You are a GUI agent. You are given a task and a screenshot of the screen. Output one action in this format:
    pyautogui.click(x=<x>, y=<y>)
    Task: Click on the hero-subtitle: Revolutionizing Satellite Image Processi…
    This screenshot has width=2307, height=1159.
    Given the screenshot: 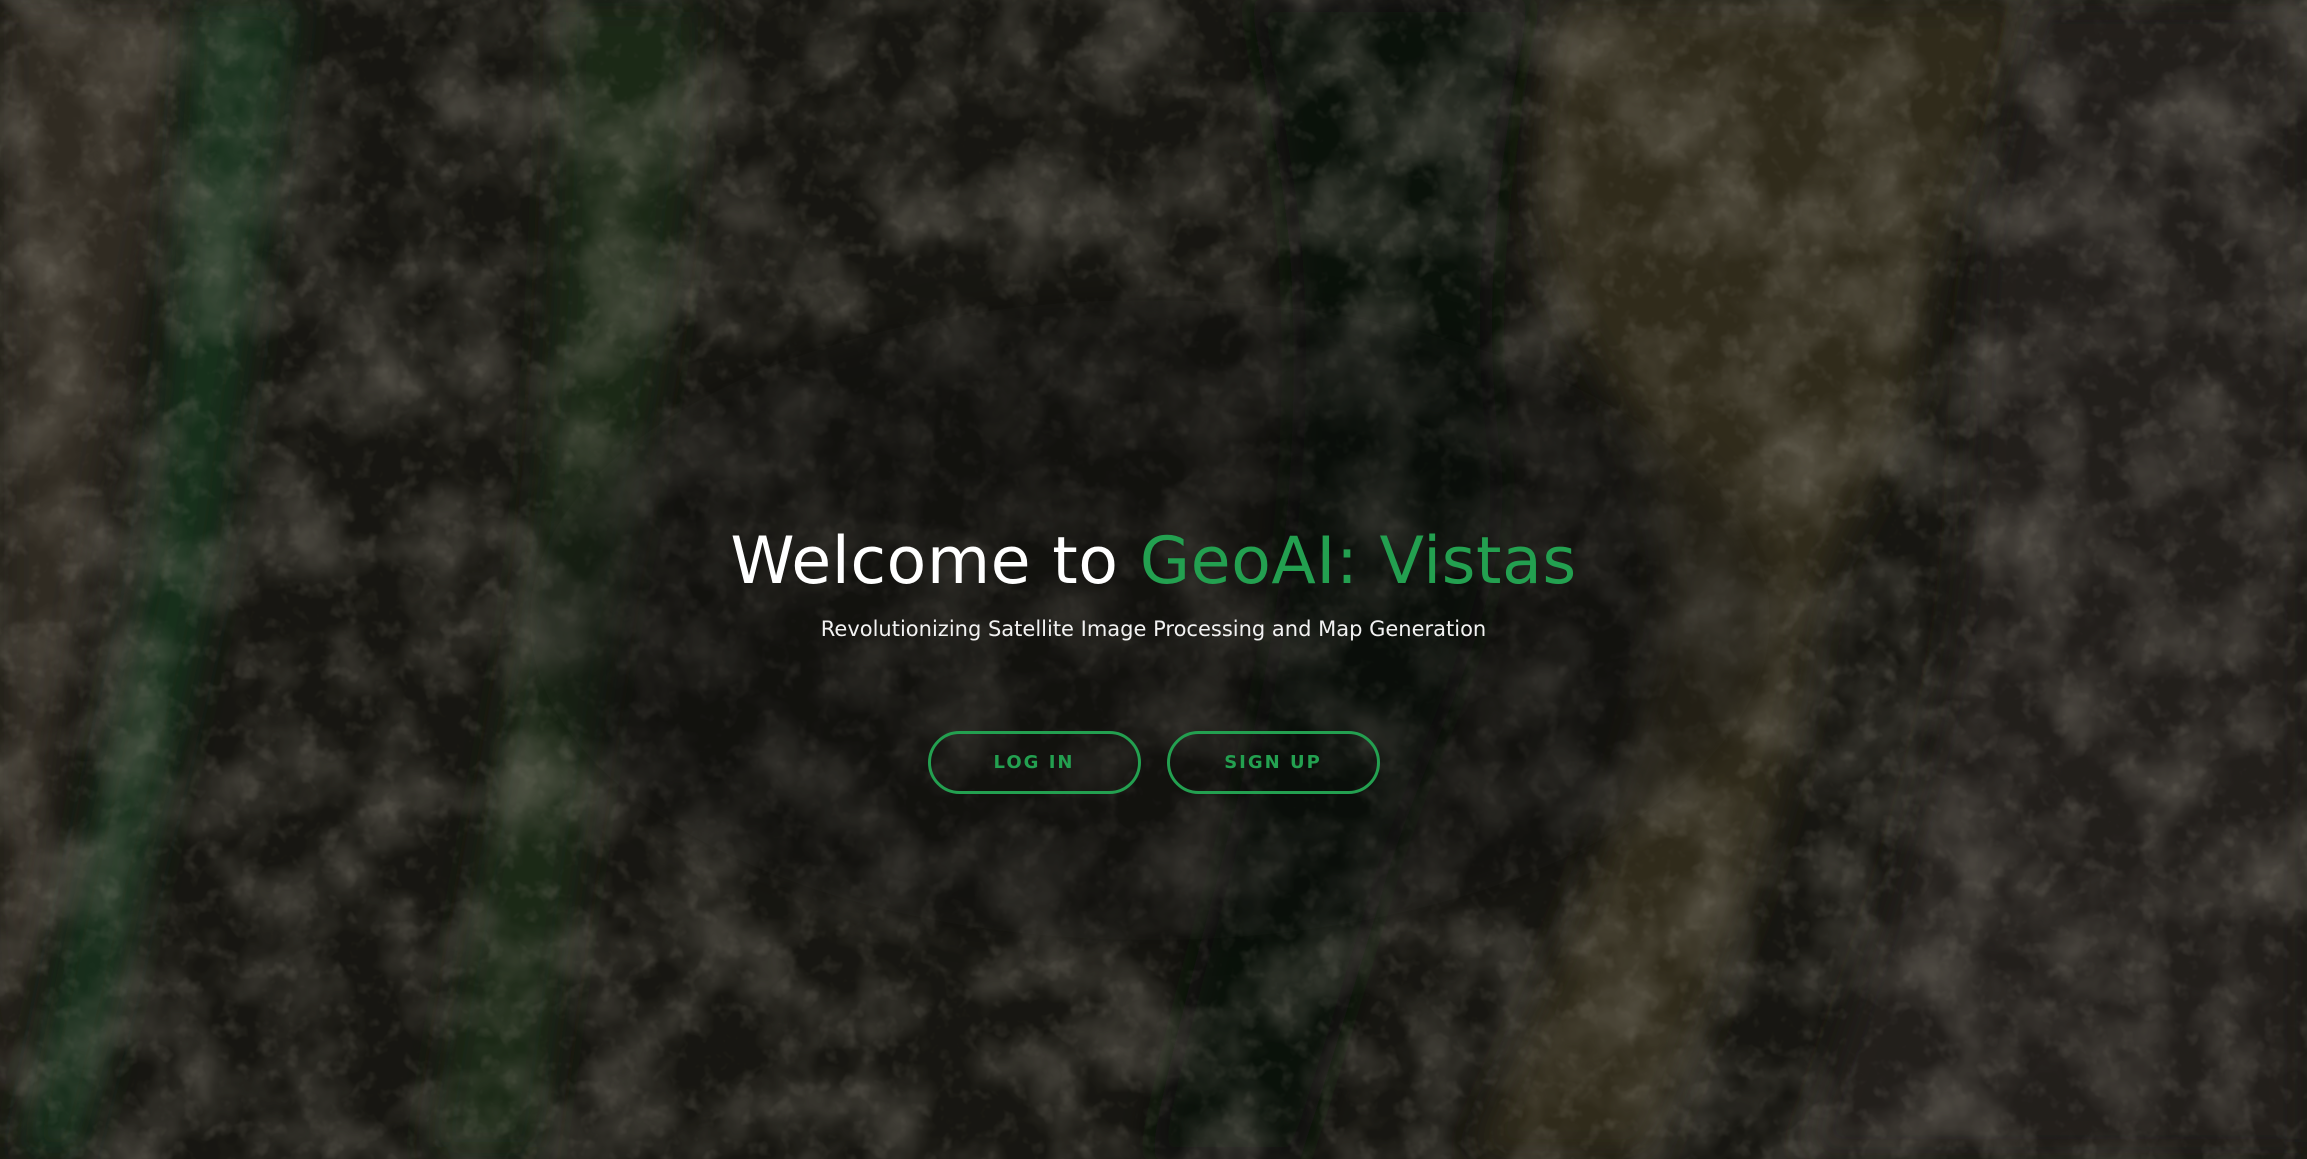 What is the action you would take?
    pyautogui.click(x=1153, y=629)
    